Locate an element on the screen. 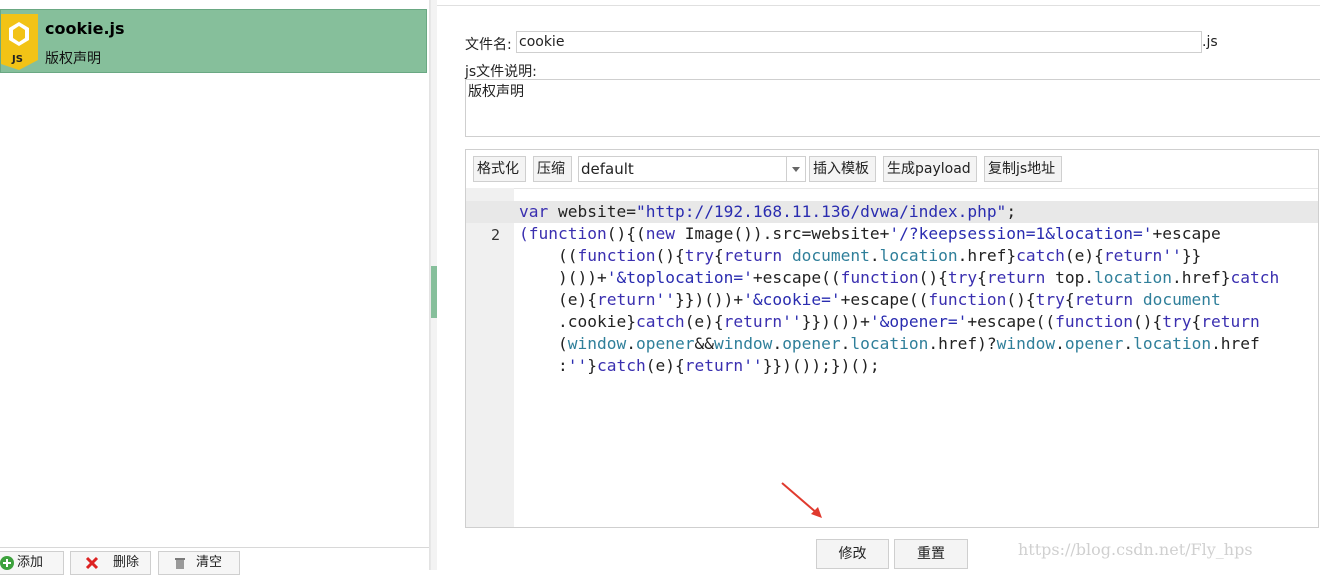  editor-toolbar: 格式化 压缩 default 插入模板 生成payload 复制js地址 is located at coordinates (892, 169).